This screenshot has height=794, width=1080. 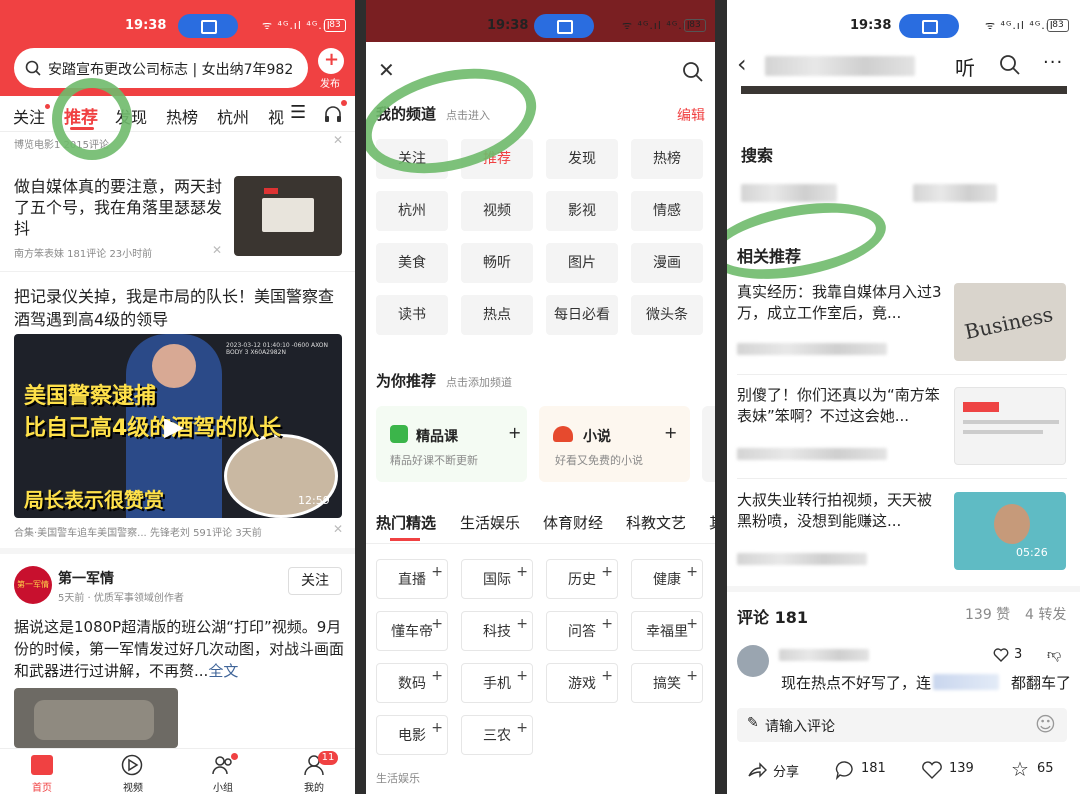 I want to click on nav-home: 首页, so click(x=42, y=786).